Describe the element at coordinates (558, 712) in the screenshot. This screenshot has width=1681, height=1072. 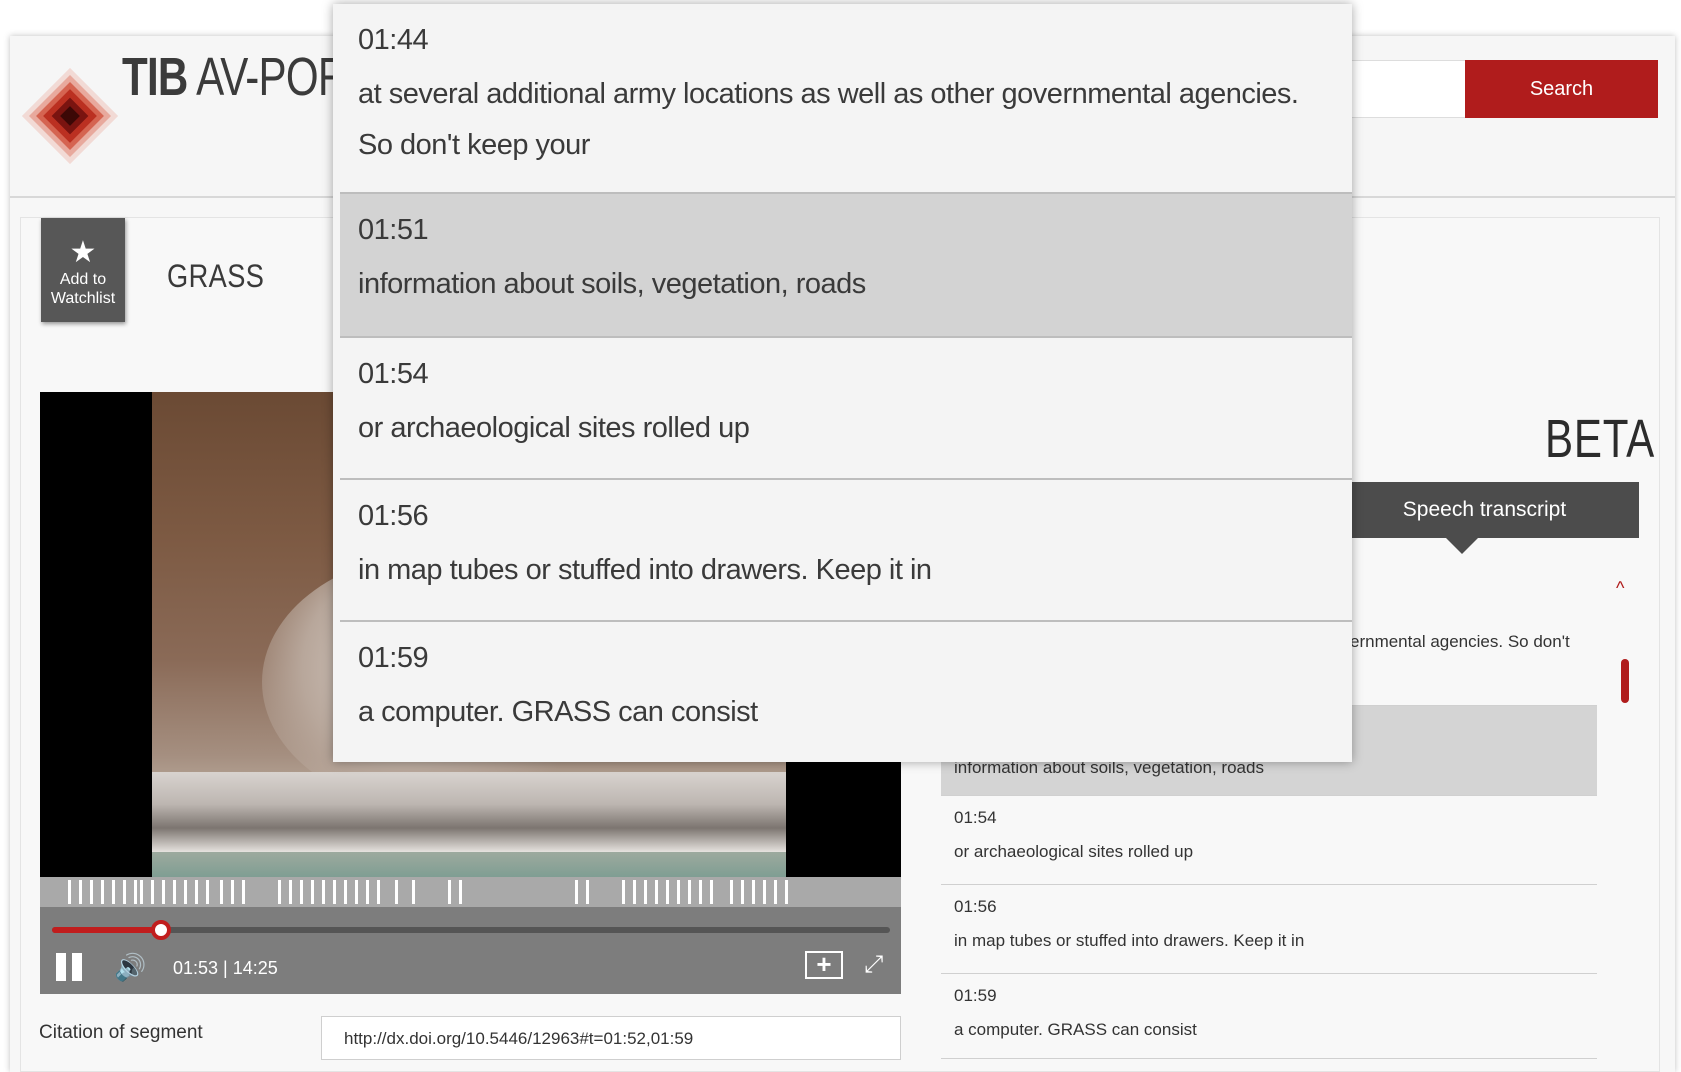
I see `overlay-text: a computer. GRASS can consist` at that location.